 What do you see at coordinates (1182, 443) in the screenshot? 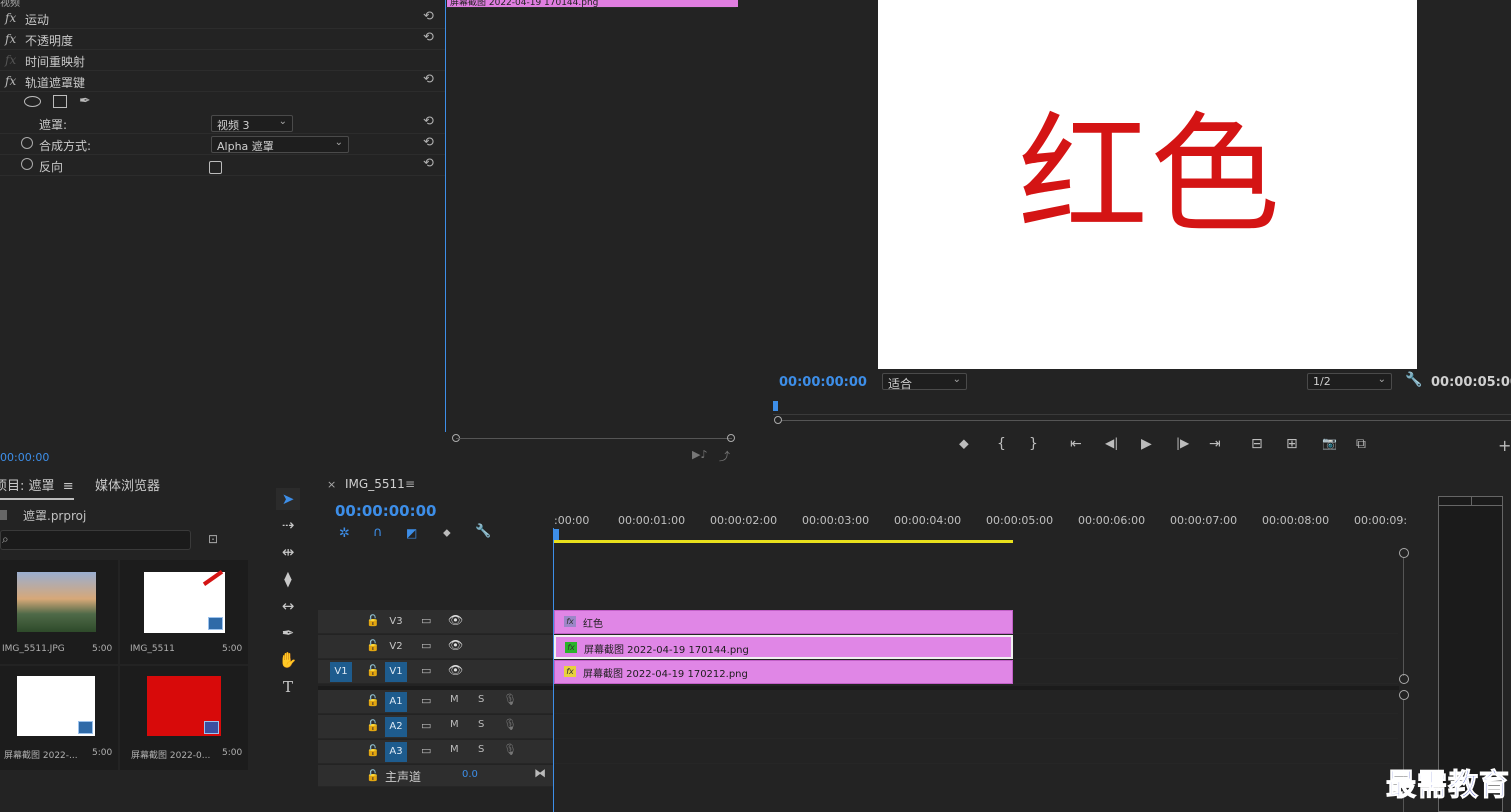
I see `step-forward-button: |▶` at bounding box center [1182, 443].